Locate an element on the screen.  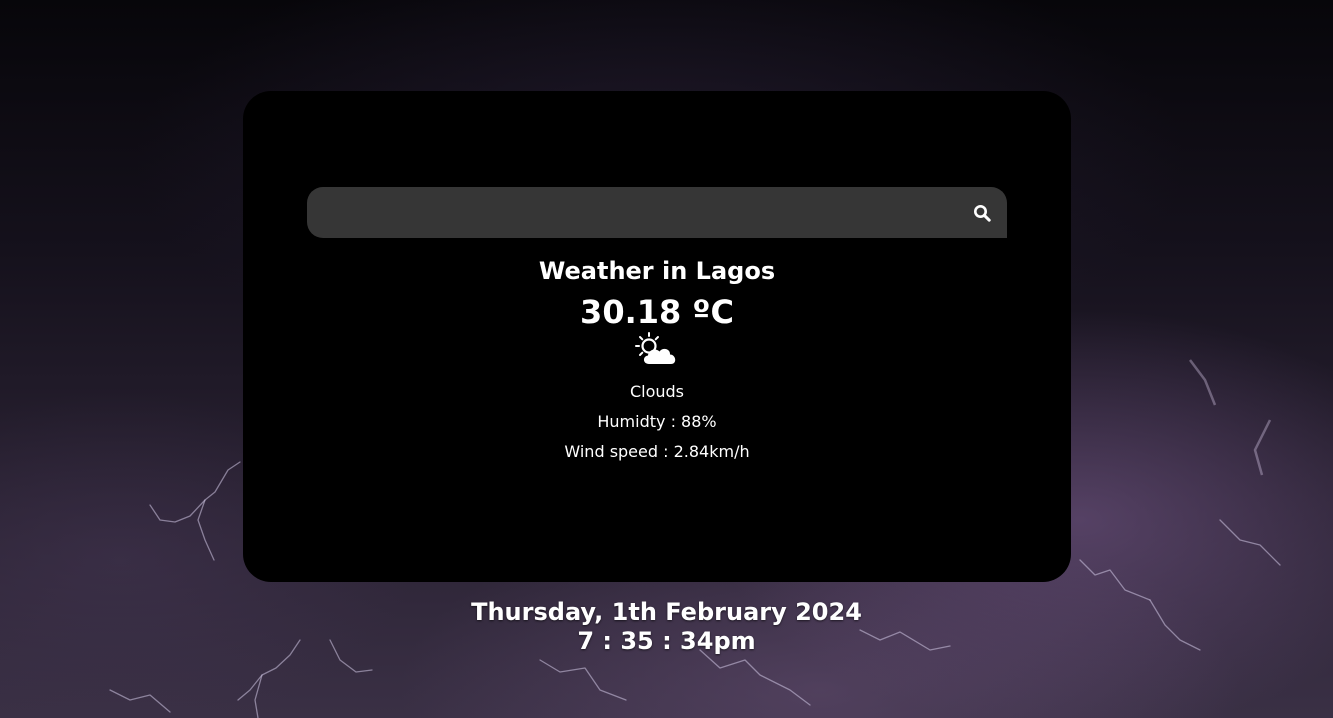
current-date: Thursday, 1th February 2024 is located at coordinates (666, 612).